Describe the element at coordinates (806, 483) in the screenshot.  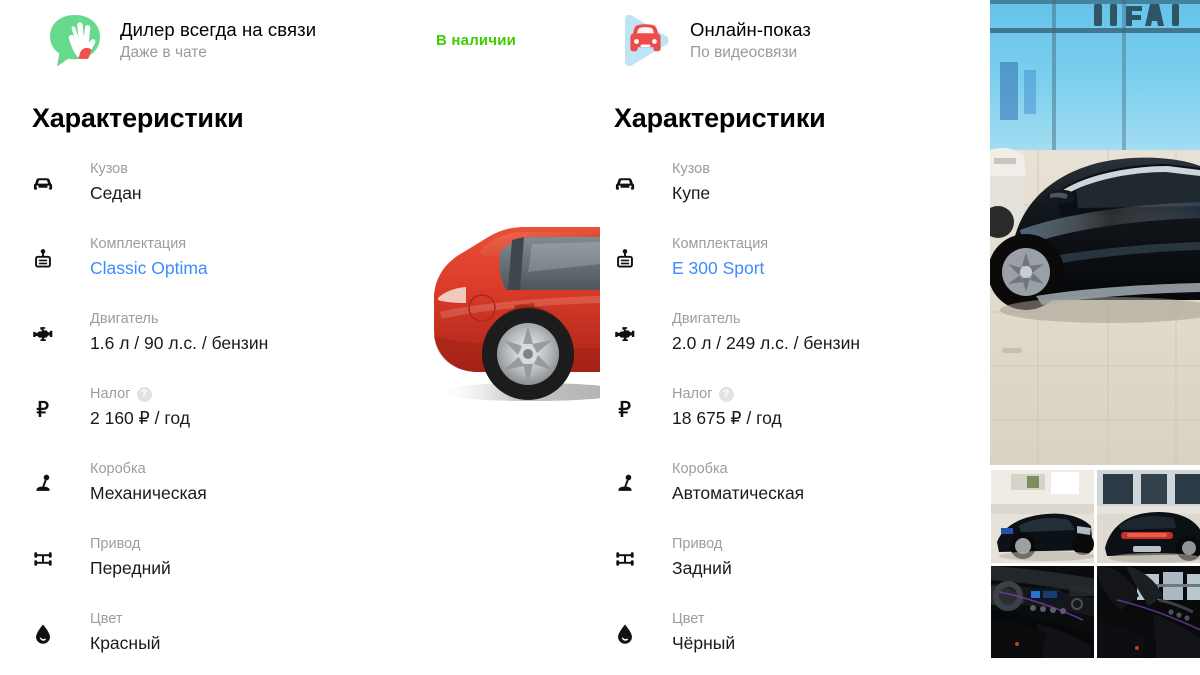
I see `spec-body: Коробка Автоматическая` at that location.